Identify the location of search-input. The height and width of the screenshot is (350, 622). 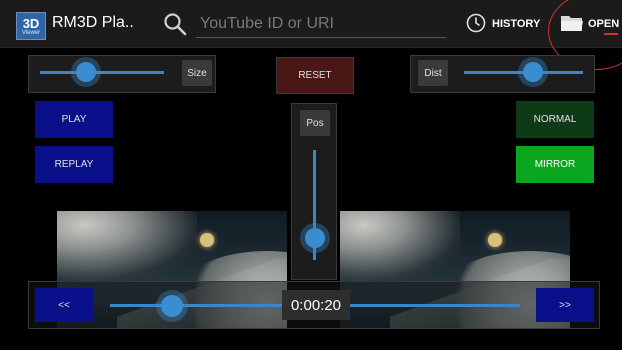
(321, 24).